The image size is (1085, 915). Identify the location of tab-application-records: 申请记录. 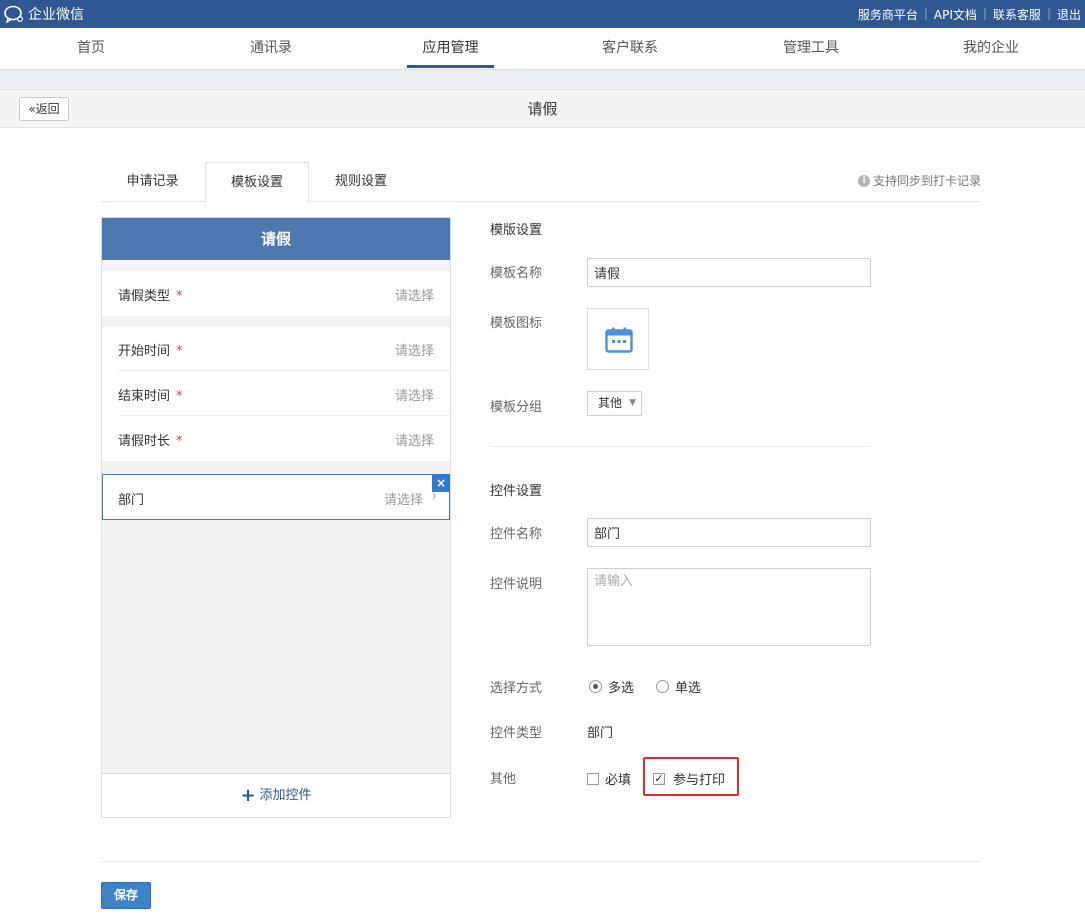
(152, 182).